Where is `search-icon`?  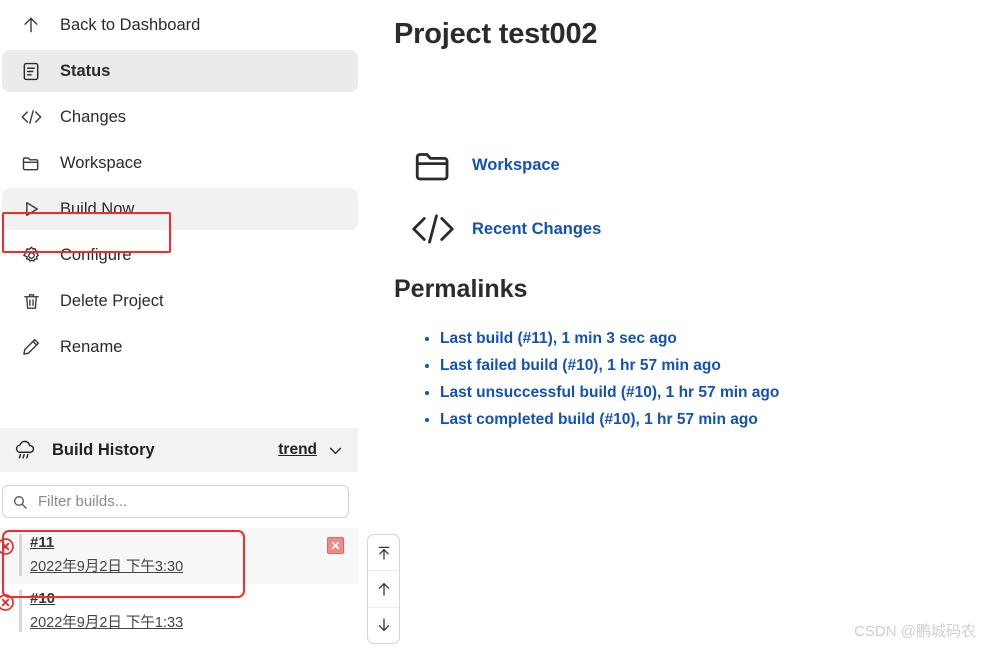
search-icon is located at coordinates (20, 502).